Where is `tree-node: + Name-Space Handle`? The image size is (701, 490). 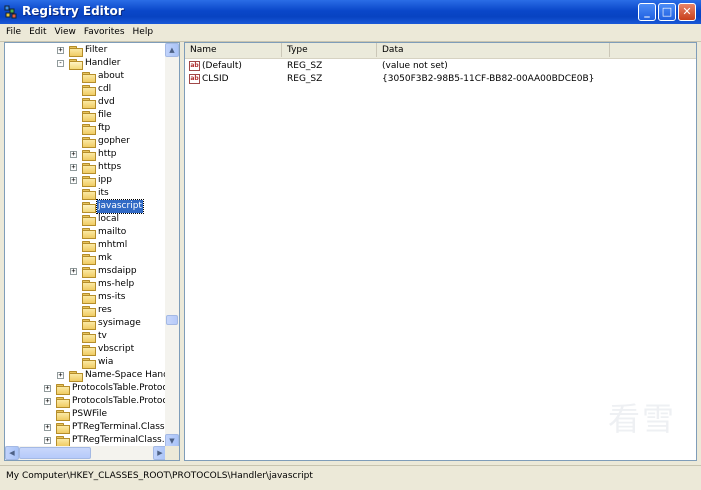 tree-node: + Name-Space Handle is located at coordinates (86, 375).